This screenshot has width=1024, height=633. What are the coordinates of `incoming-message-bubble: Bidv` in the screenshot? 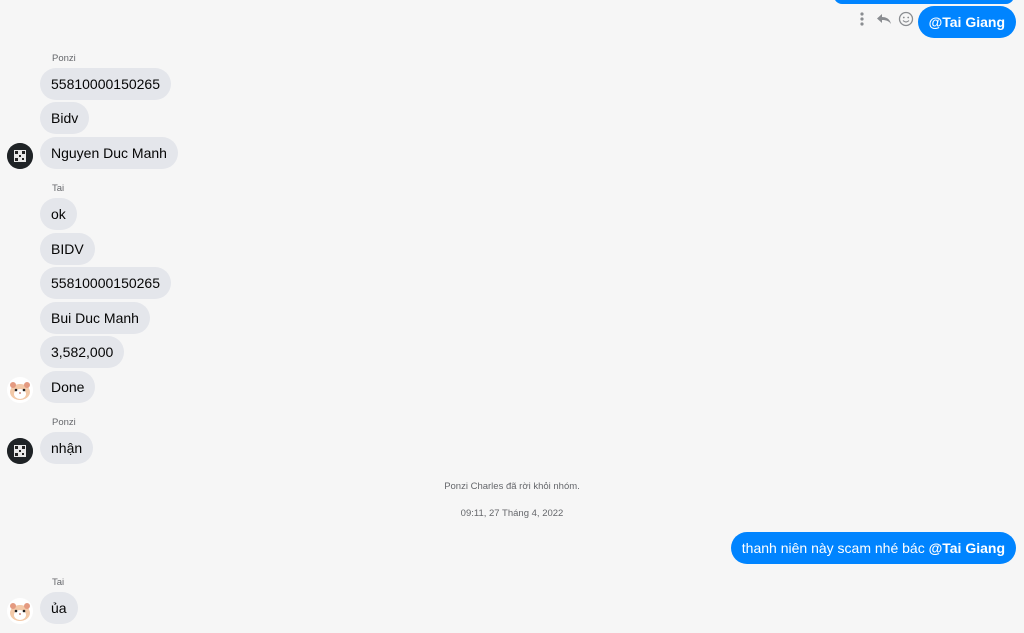 It's located at (65, 118).